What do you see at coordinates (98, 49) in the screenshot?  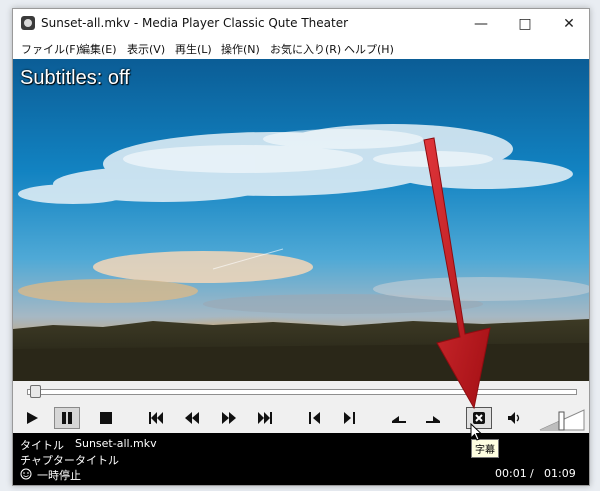 I see `menu-edit: 編集(E)` at bounding box center [98, 49].